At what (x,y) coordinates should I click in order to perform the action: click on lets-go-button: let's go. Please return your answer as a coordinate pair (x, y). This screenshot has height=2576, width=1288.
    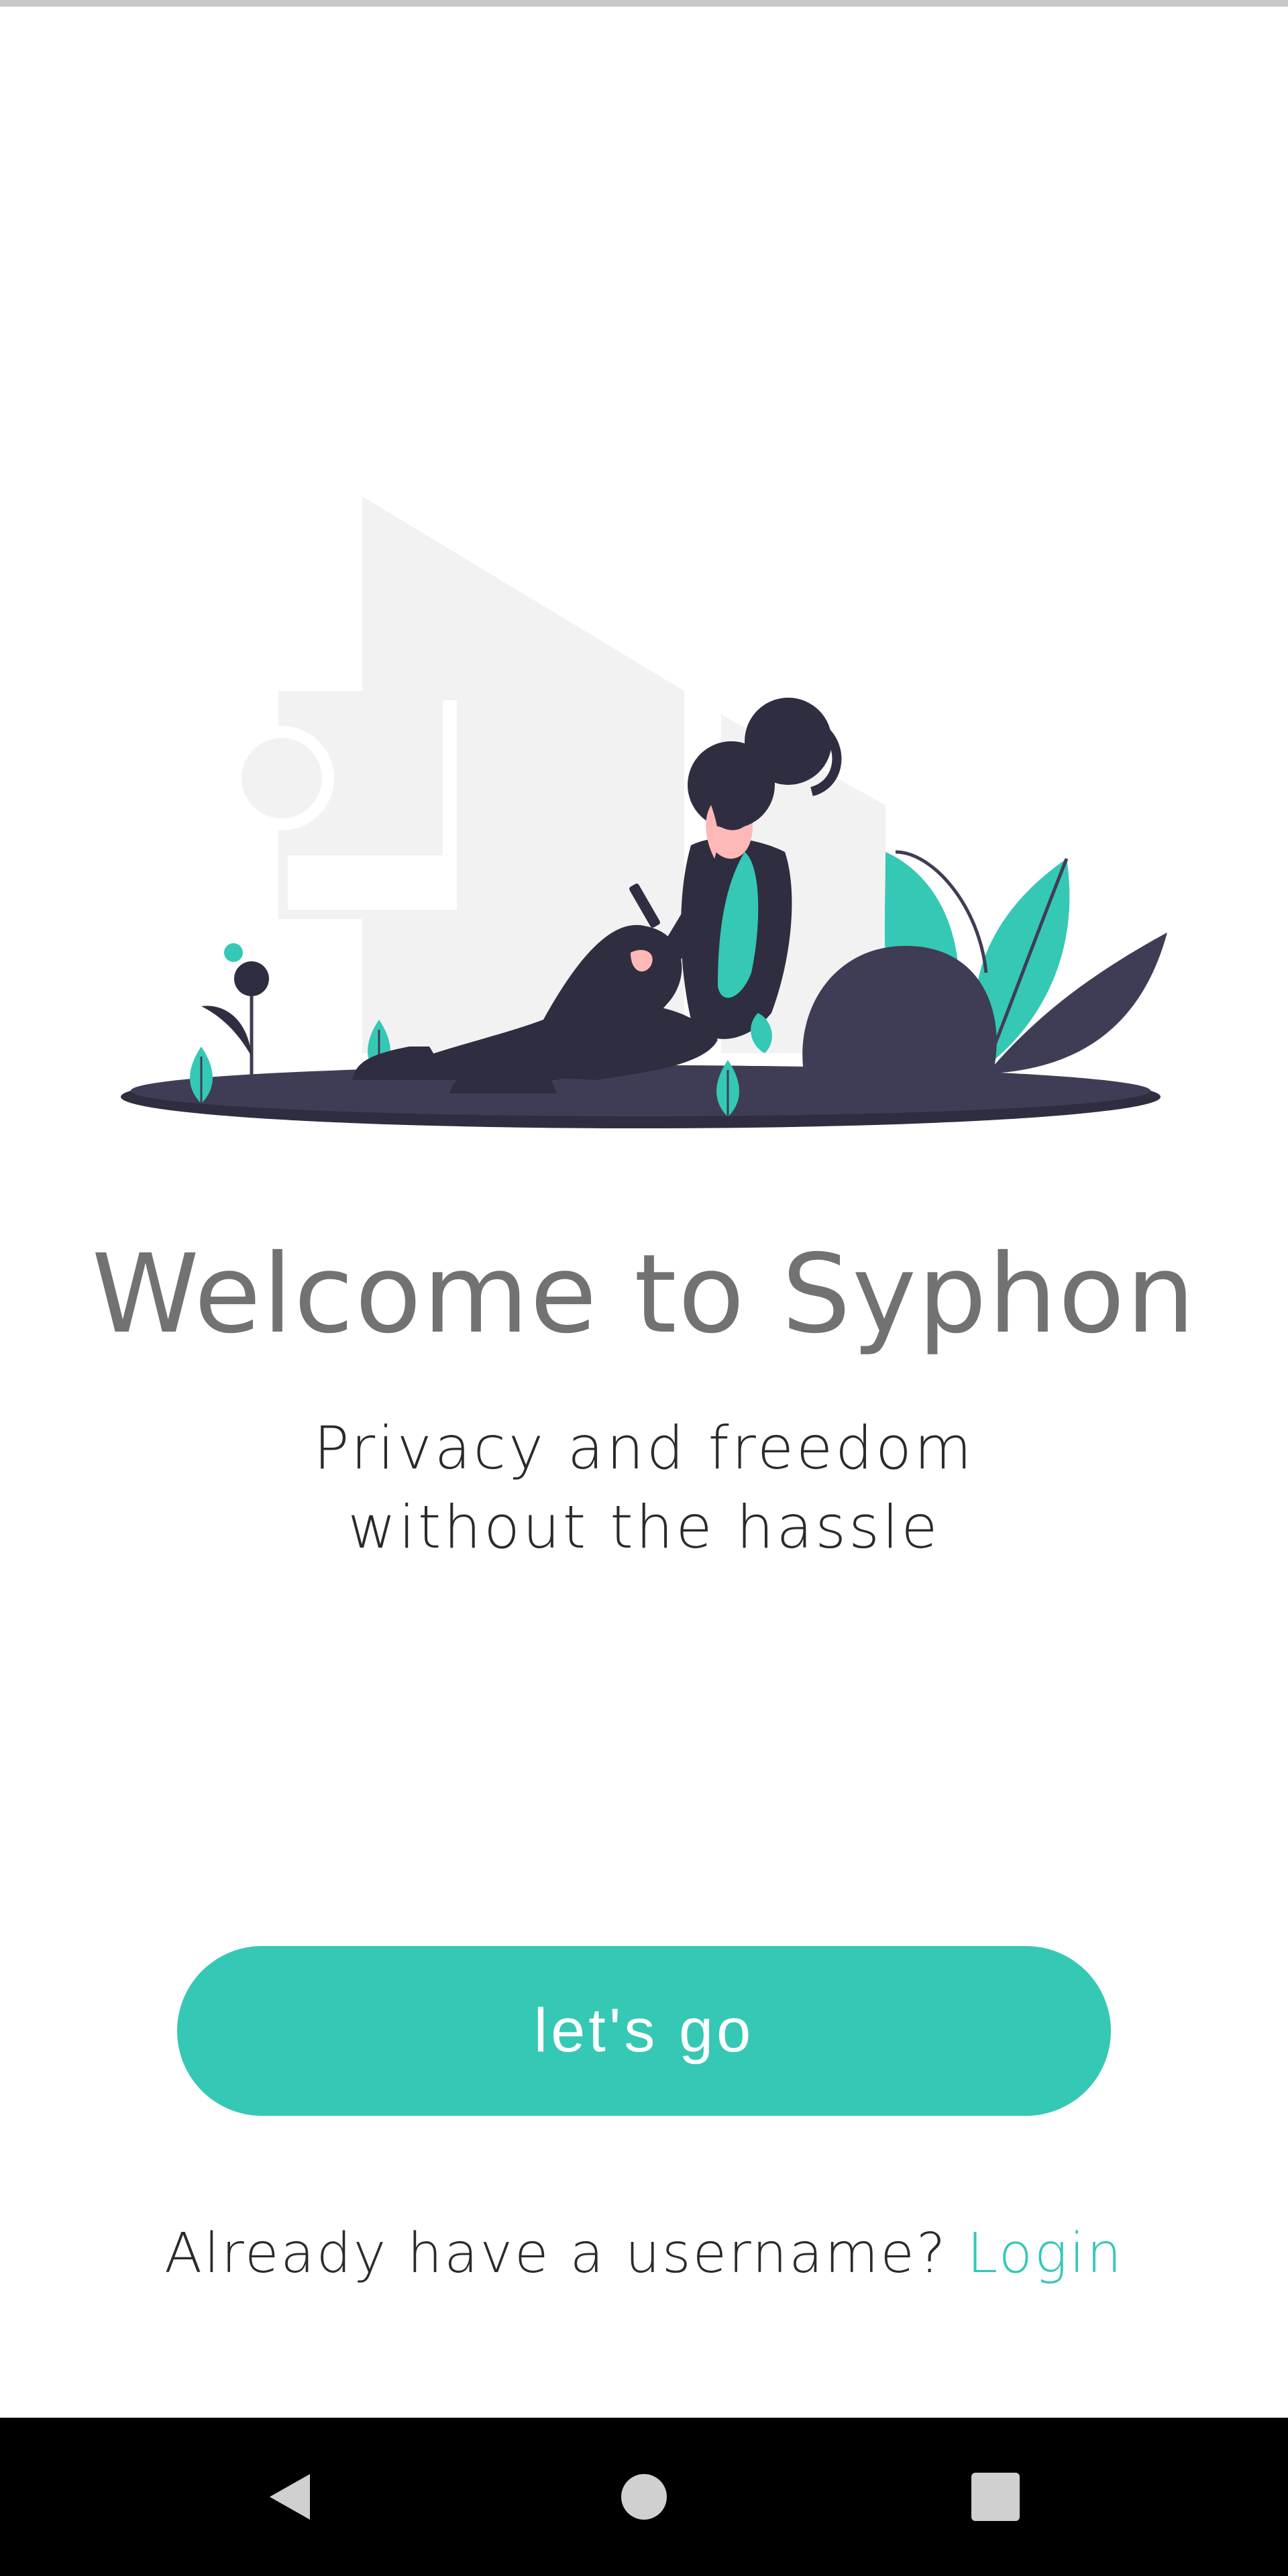
    Looking at the image, I should click on (644, 2031).